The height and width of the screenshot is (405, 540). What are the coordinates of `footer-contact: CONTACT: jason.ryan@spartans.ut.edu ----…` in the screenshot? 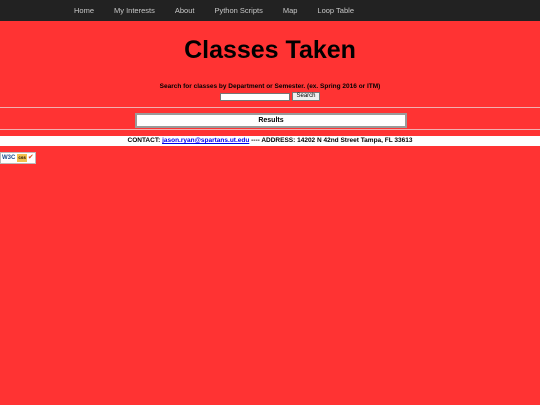 It's located at (270, 141).